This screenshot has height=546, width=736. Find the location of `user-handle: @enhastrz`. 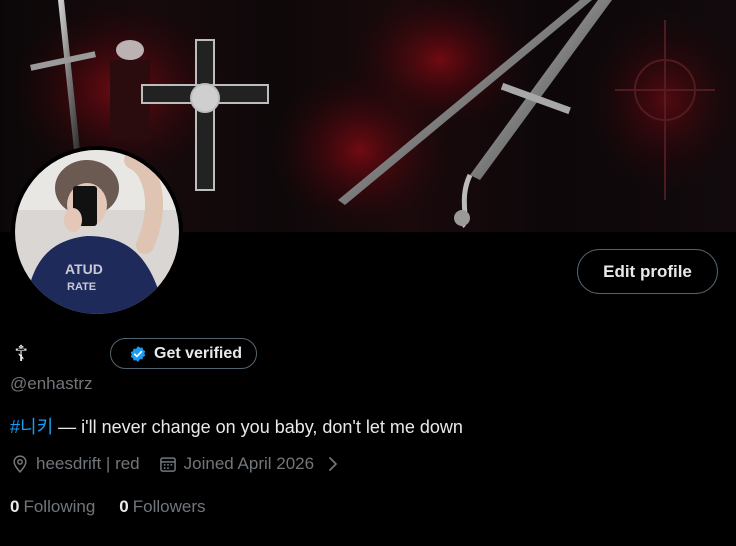

user-handle: @enhastrz is located at coordinates (51, 383).